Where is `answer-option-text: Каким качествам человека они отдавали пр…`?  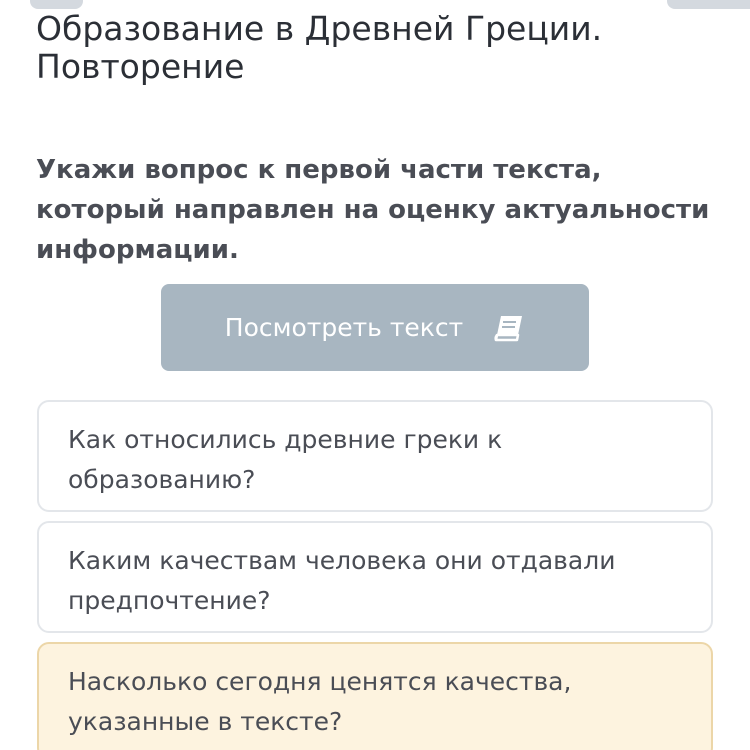
answer-option-text: Каким качествам человека они отдавали пр… is located at coordinates (342, 580).